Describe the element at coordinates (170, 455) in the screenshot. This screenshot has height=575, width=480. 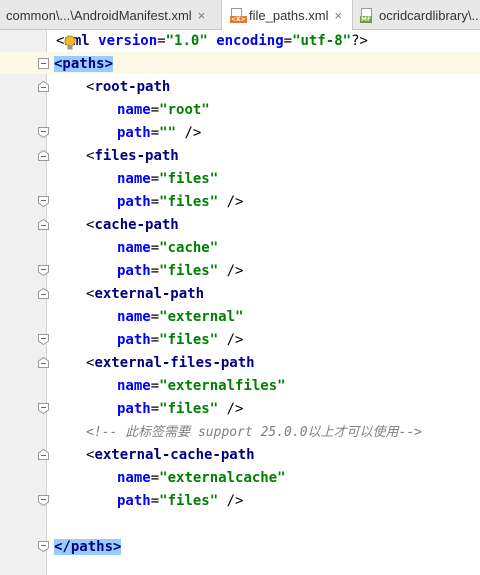
I see `code-line-19: <external-cache-path` at that location.